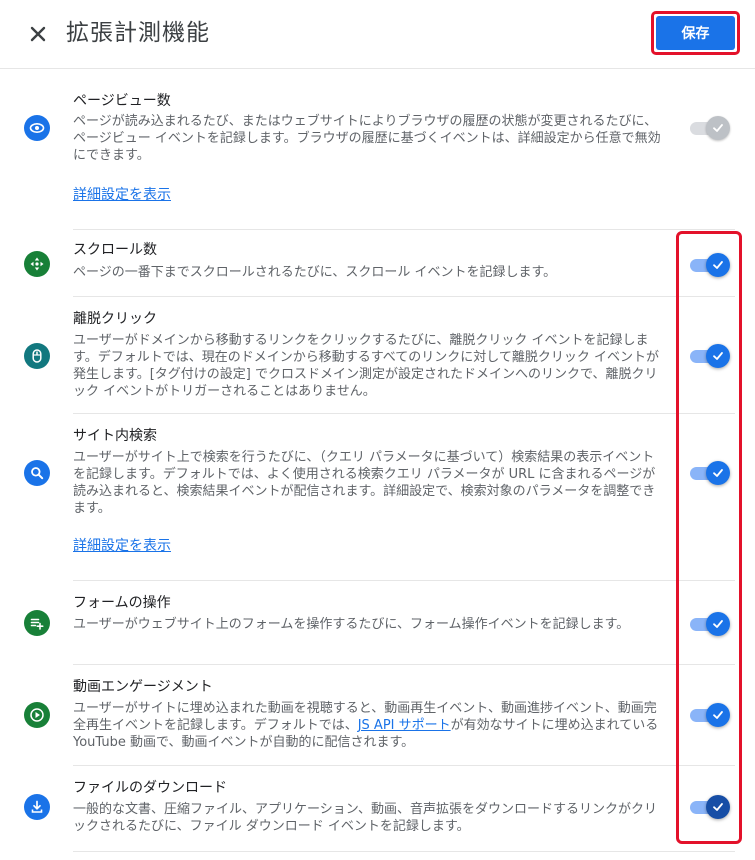  Describe the element at coordinates (122, 603) in the screenshot. I see `event-title: フォームの操作` at that location.